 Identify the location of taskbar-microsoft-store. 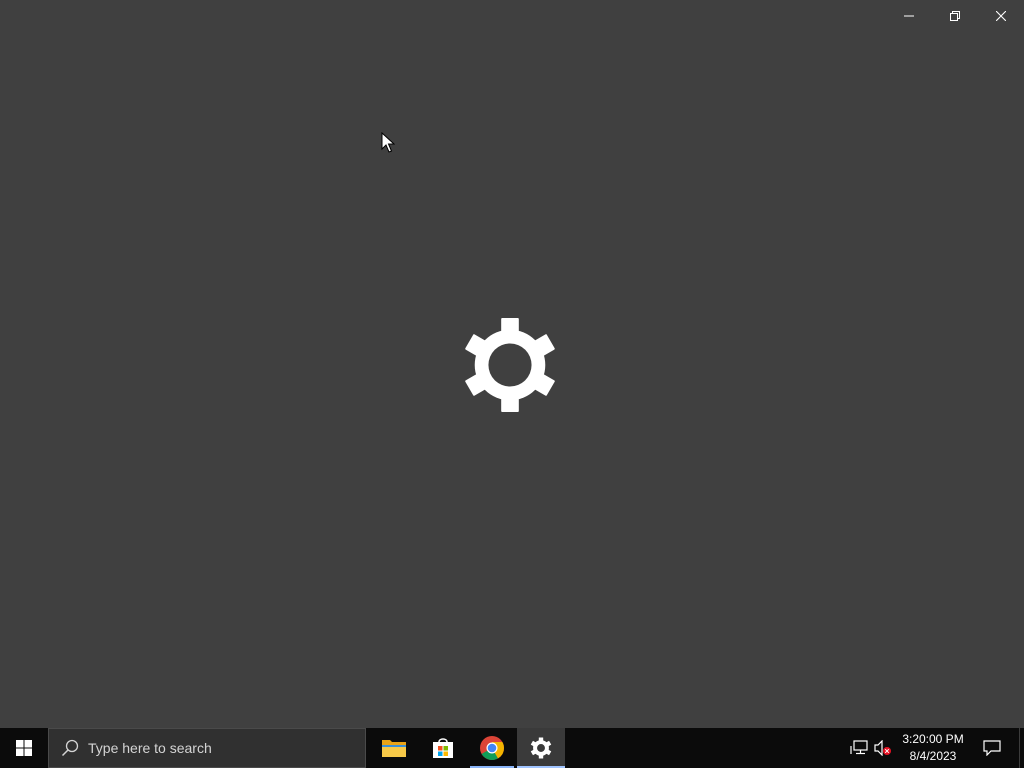
(443, 748).